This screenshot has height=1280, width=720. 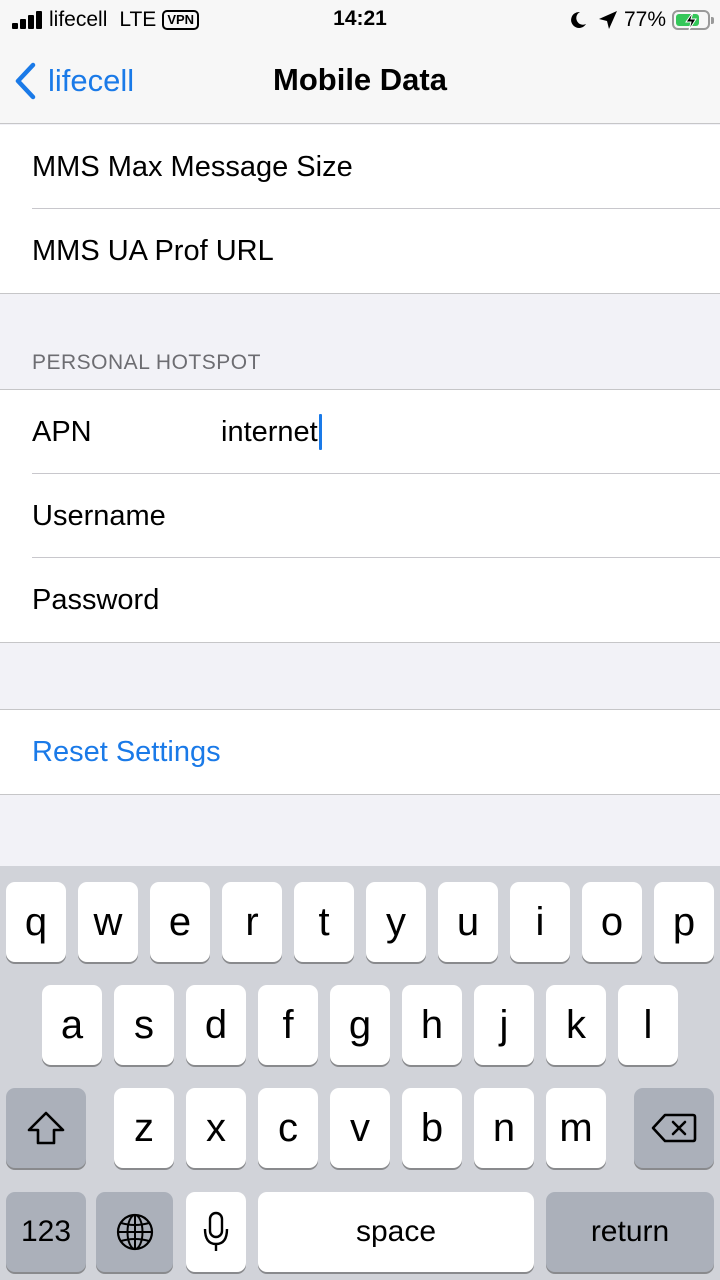 I want to click on key-v: v, so click(x=360, y=1128).